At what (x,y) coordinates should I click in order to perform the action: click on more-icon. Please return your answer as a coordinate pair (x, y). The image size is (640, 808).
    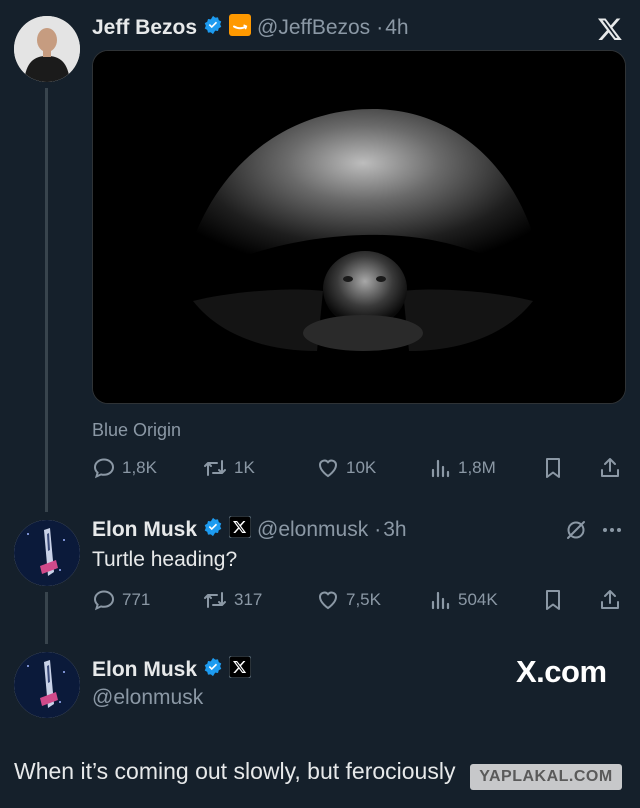
    Looking at the image, I should click on (612, 532).